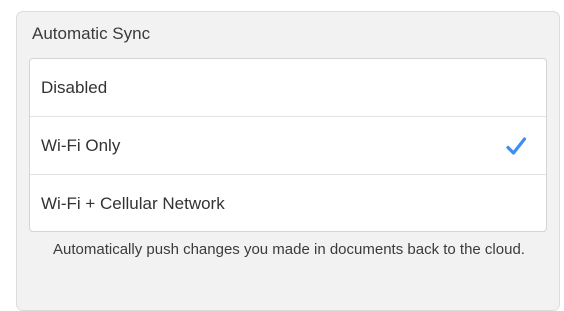 This screenshot has height=311, width=564. Describe the element at coordinates (91, 33) in the screenshot. I see `section-title: Automatic Sync` at that location.